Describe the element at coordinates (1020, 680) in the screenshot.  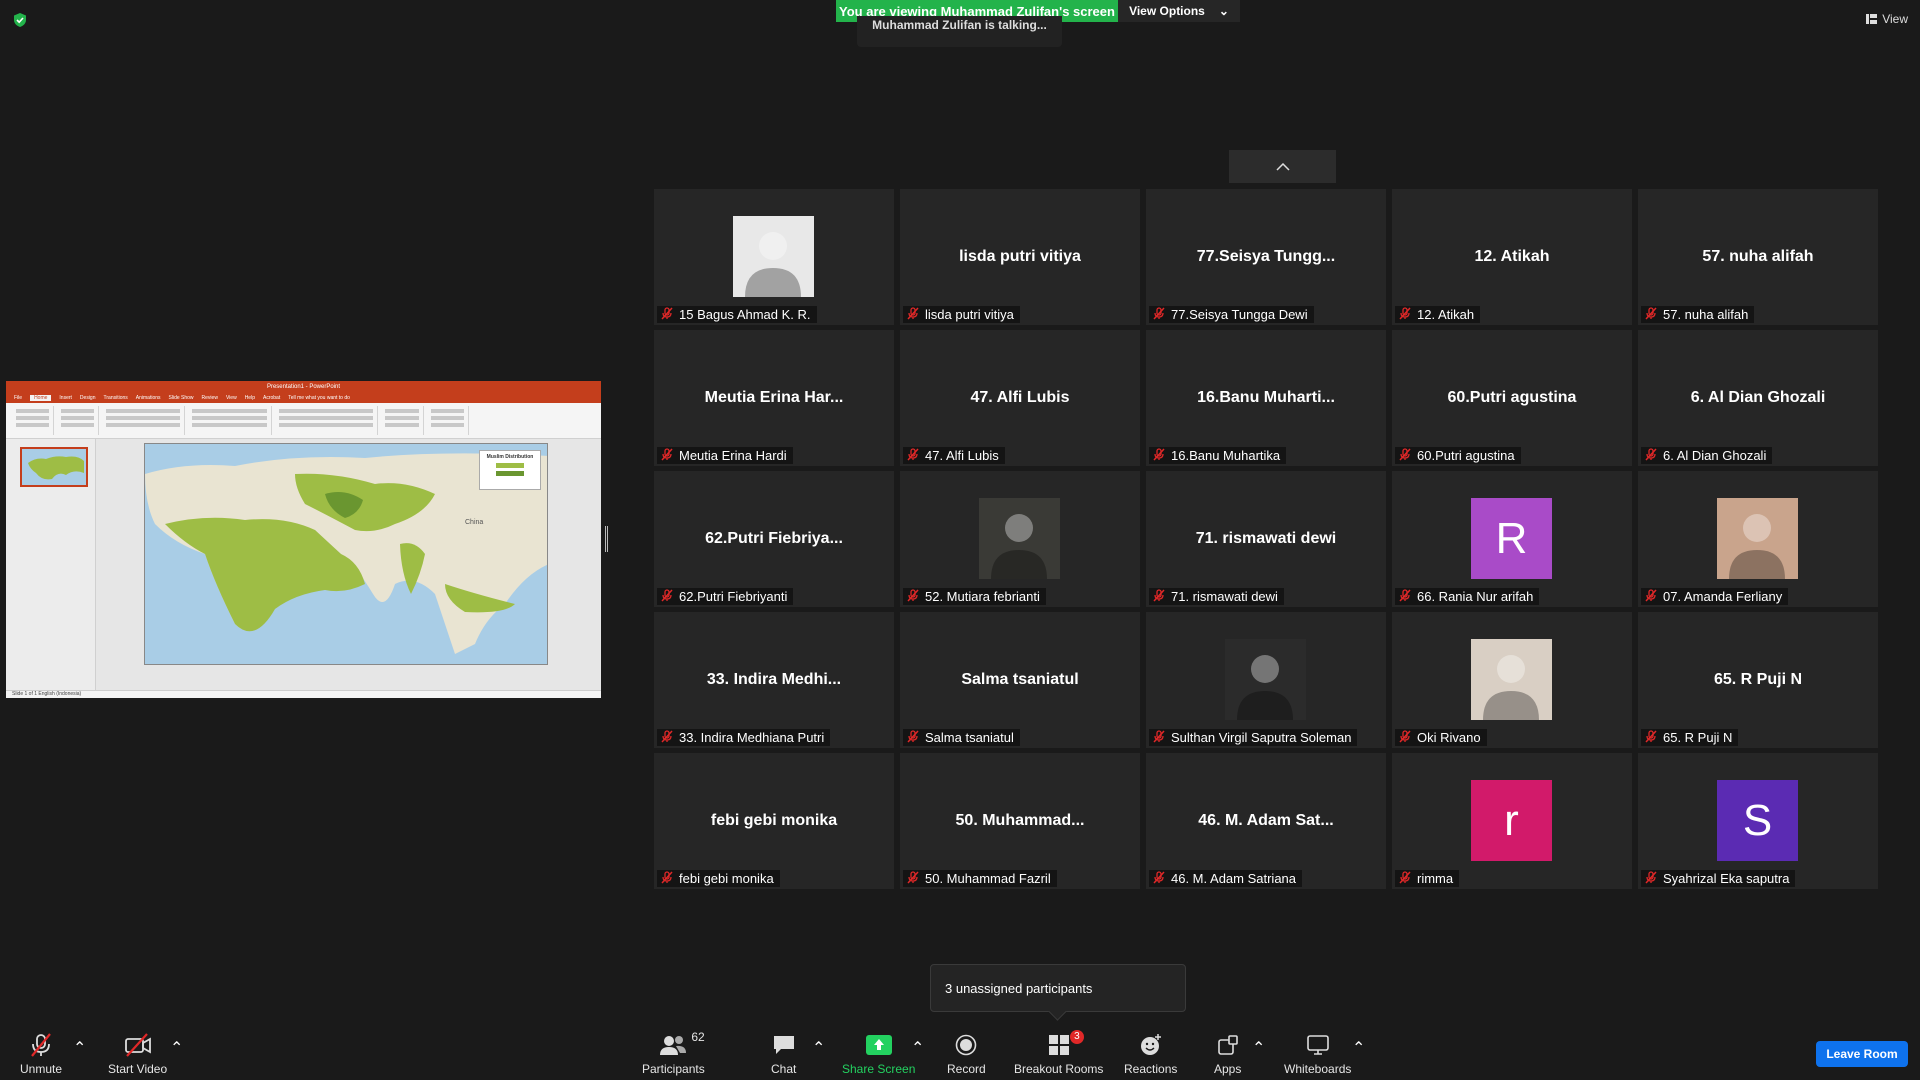
I see `participant-tile: Salma tsaniatul Salma tsaniatul` at that location.